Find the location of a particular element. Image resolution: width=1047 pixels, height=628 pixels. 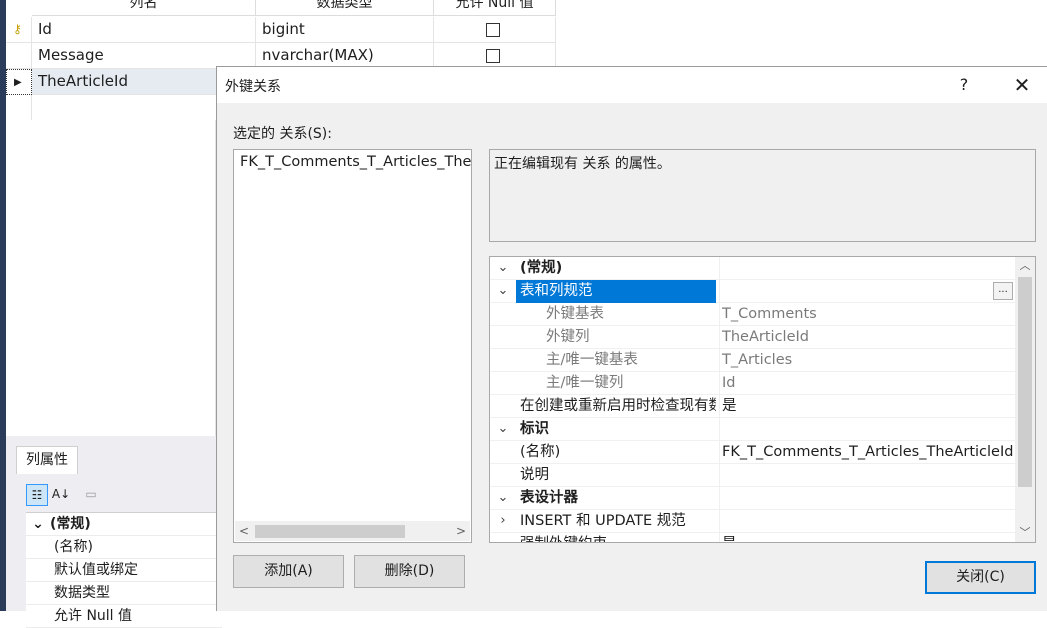

property-value: Id is located at coordinates (867, 383).